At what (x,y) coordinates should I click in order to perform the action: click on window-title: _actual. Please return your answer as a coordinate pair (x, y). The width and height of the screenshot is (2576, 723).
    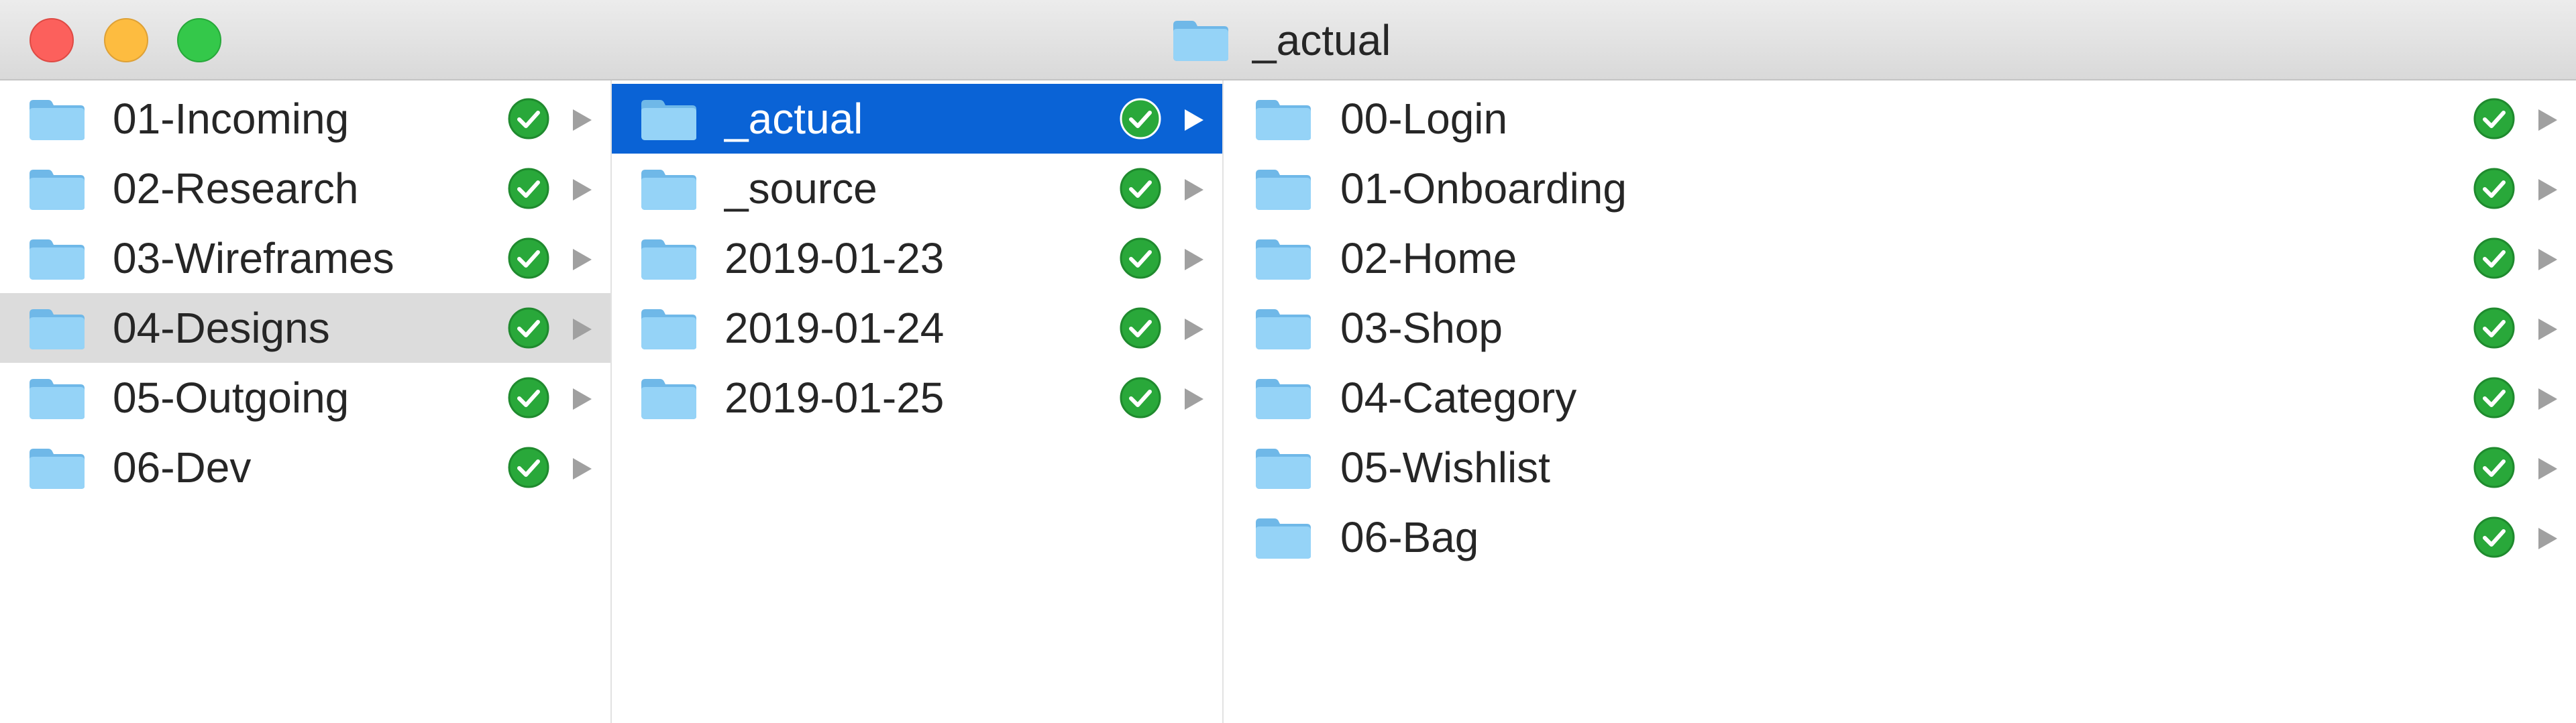
    Looking at the image, I should click on (1321, 40).